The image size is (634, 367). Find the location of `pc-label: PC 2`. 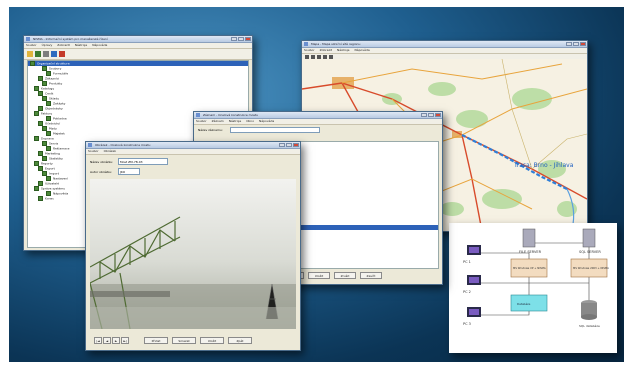

pc-label: PC 2 is located at coordinates (467, 292).